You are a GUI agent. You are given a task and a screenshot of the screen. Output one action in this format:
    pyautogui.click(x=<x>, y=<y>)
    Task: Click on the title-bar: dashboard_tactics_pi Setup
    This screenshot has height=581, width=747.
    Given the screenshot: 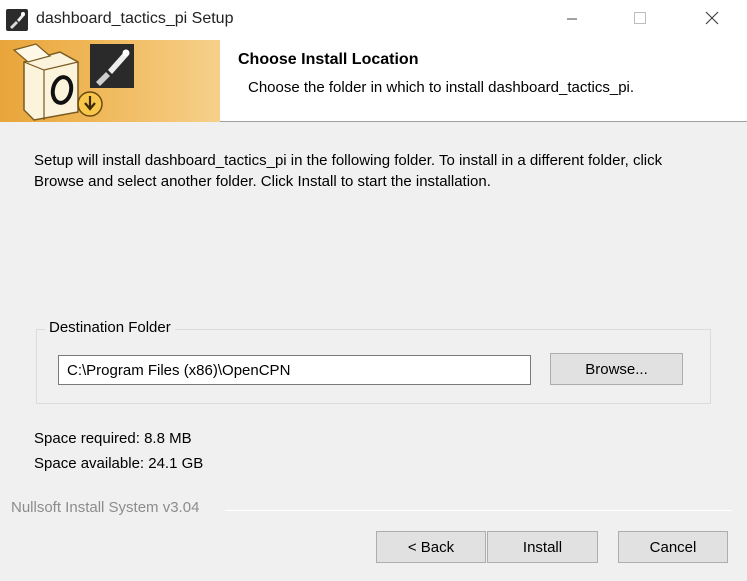 What is the action you would take?
    pyautogui.click(x=373, y=20)
    